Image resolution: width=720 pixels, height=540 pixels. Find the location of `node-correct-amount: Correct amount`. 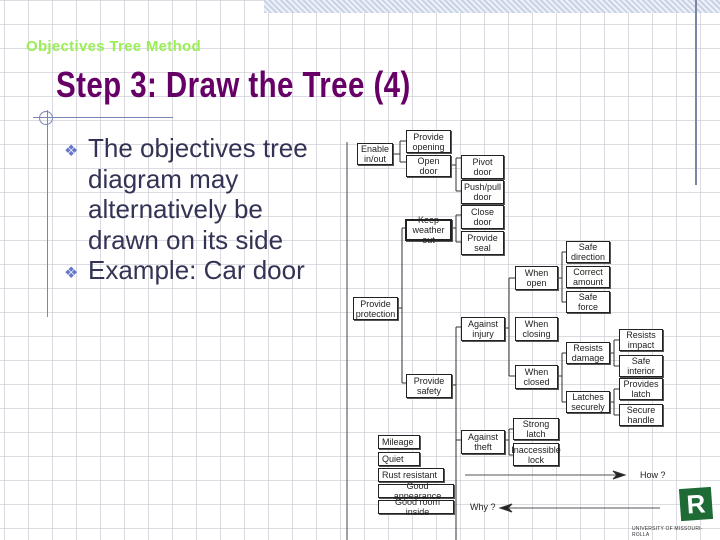

node-correct-amount: Correct amount is located at coordinates (588, 277).